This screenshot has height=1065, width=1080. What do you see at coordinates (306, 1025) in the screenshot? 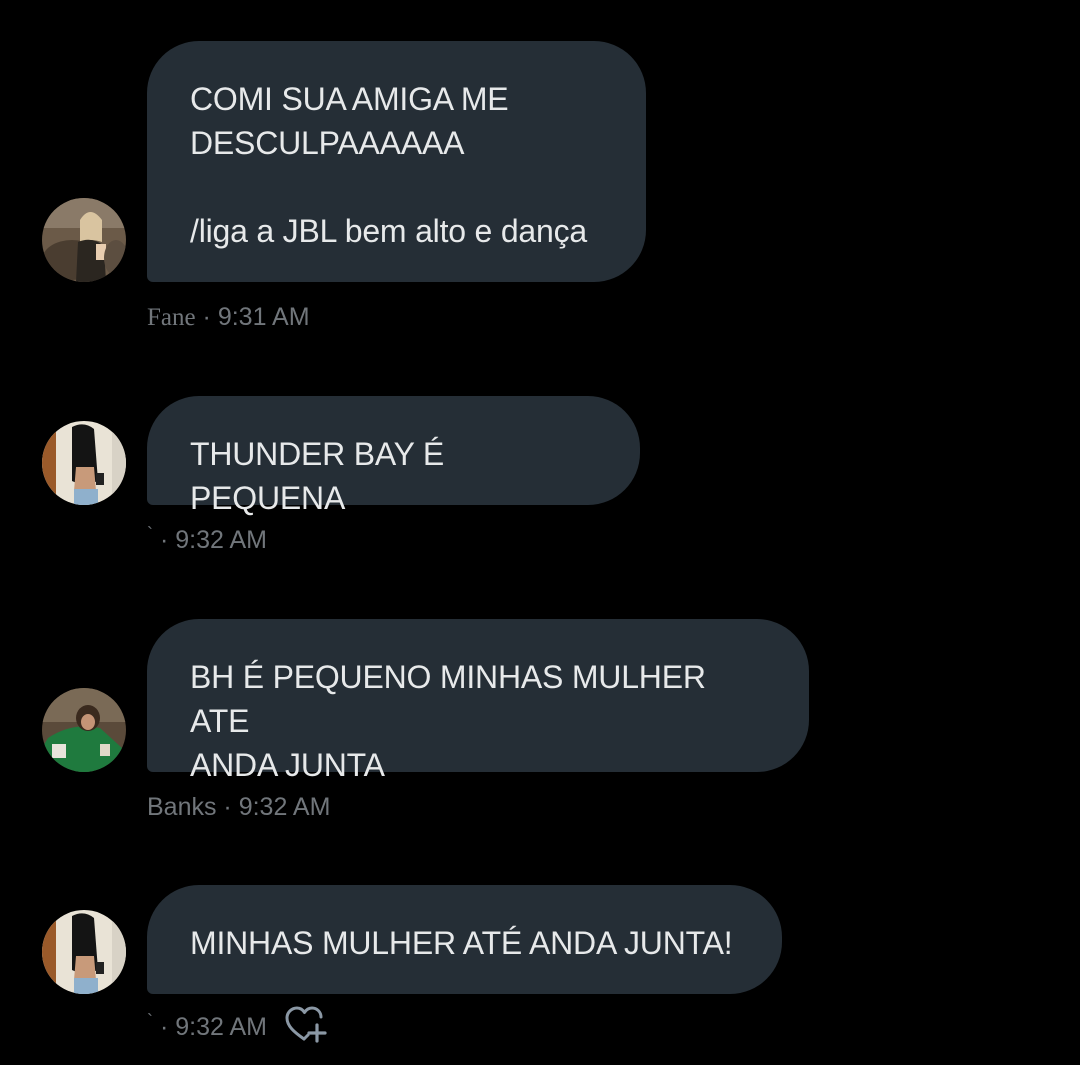
I see `heart-plus-icon` at bounding box center [306, 1025].